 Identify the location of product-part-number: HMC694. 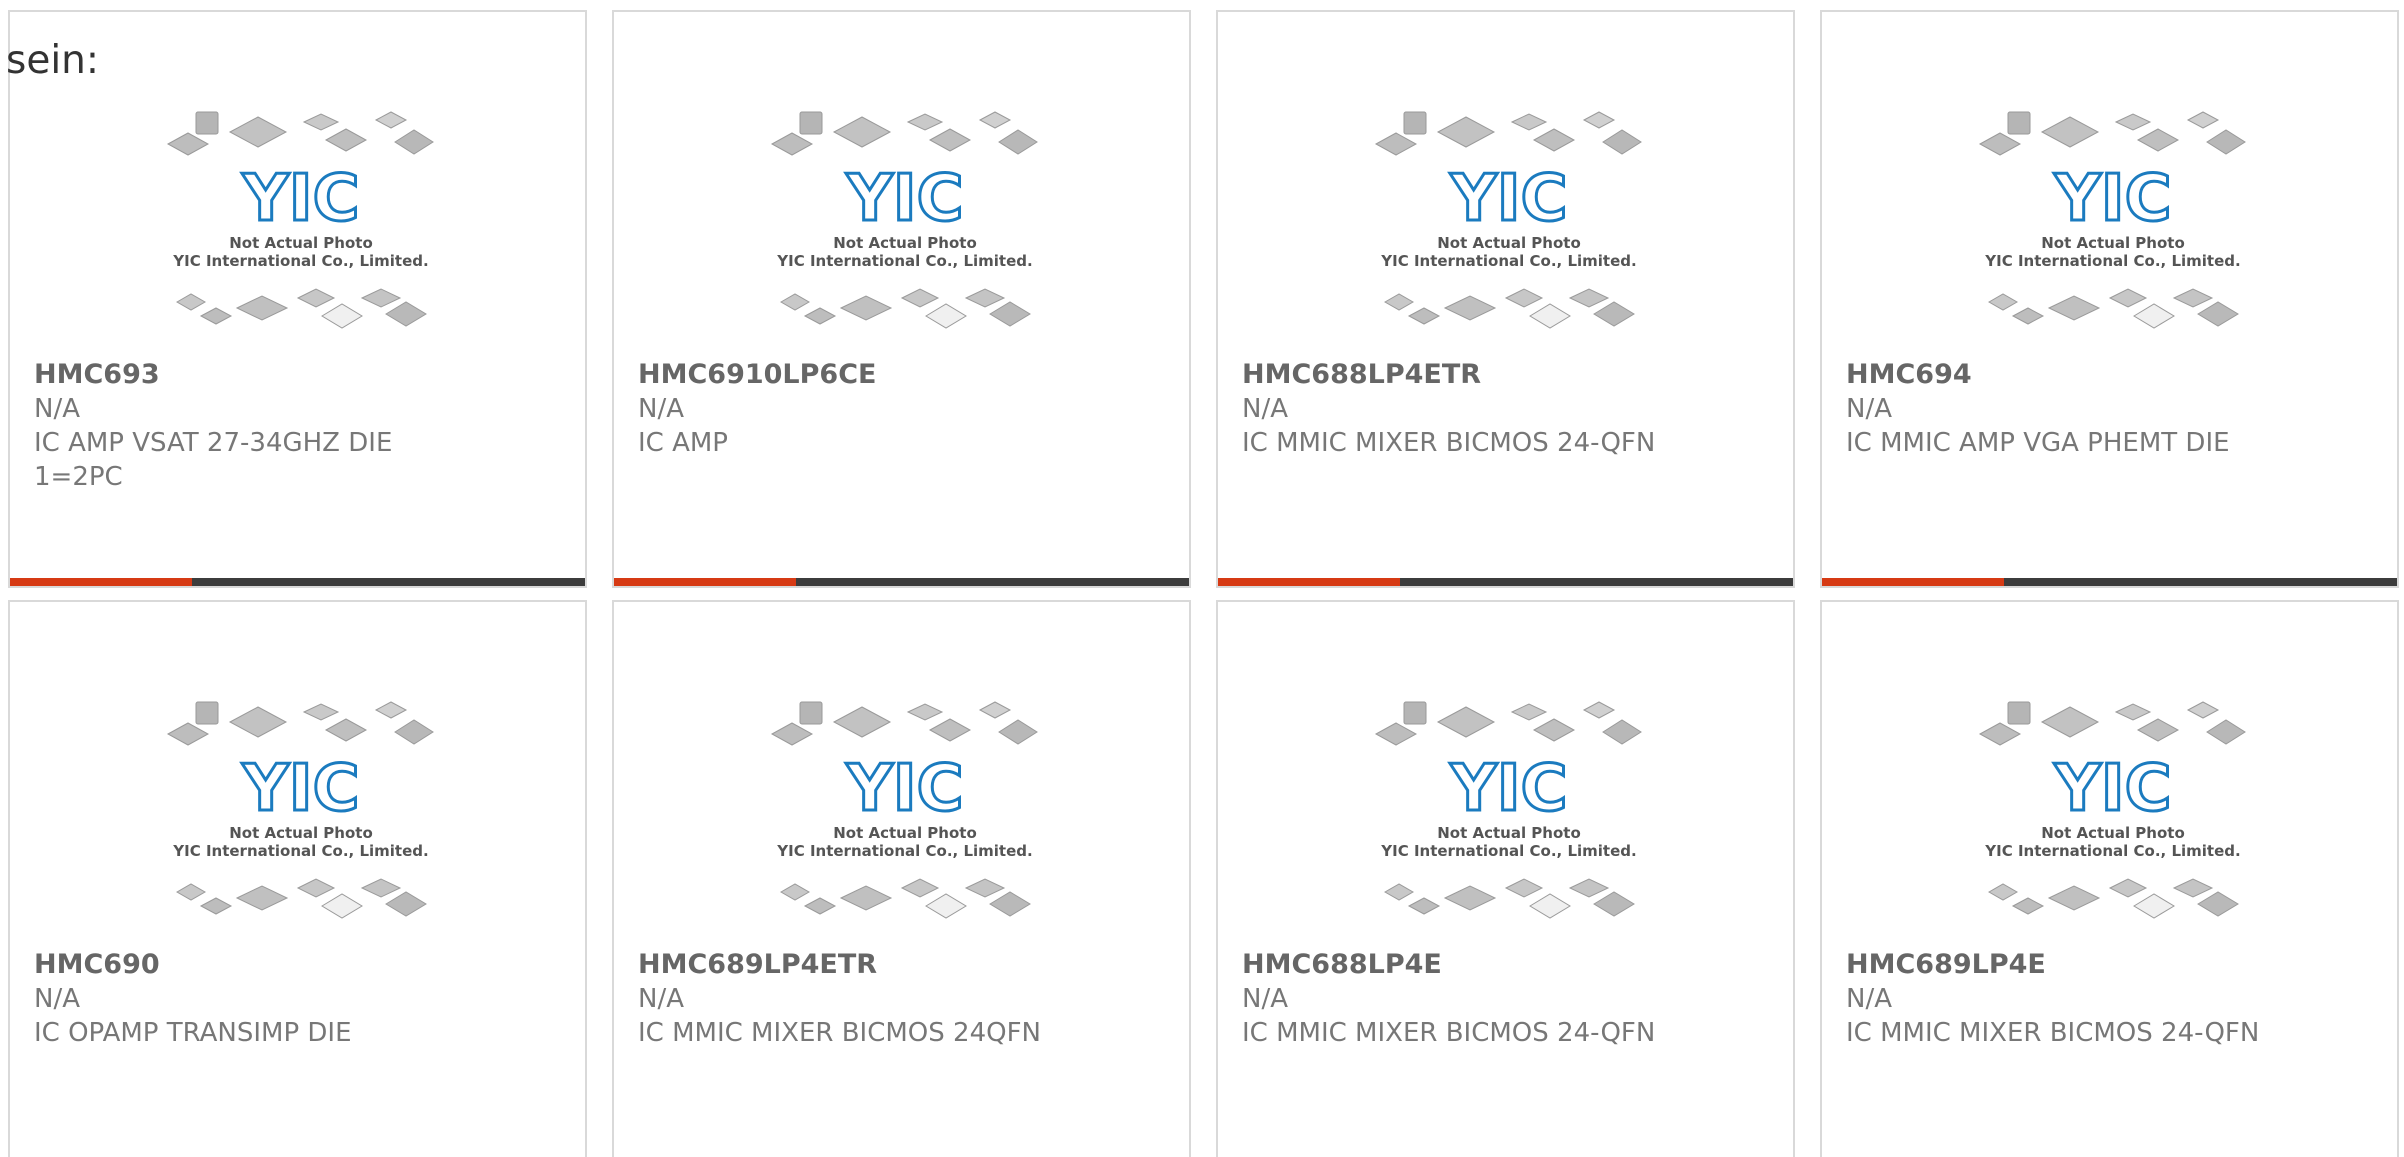
(2116, 375).